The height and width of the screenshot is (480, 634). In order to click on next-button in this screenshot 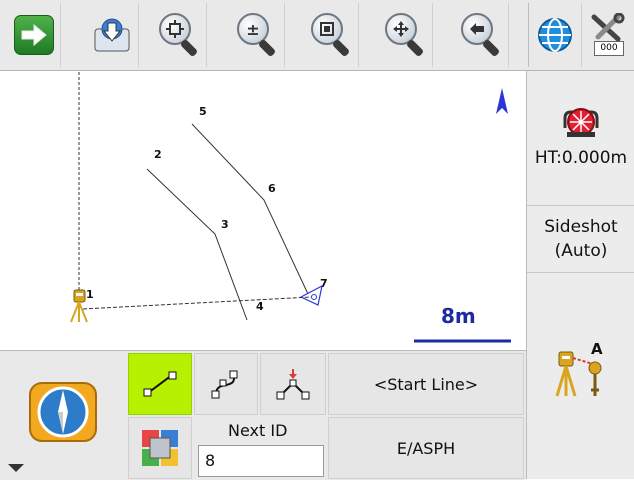, I will do `click(34, 35)`.